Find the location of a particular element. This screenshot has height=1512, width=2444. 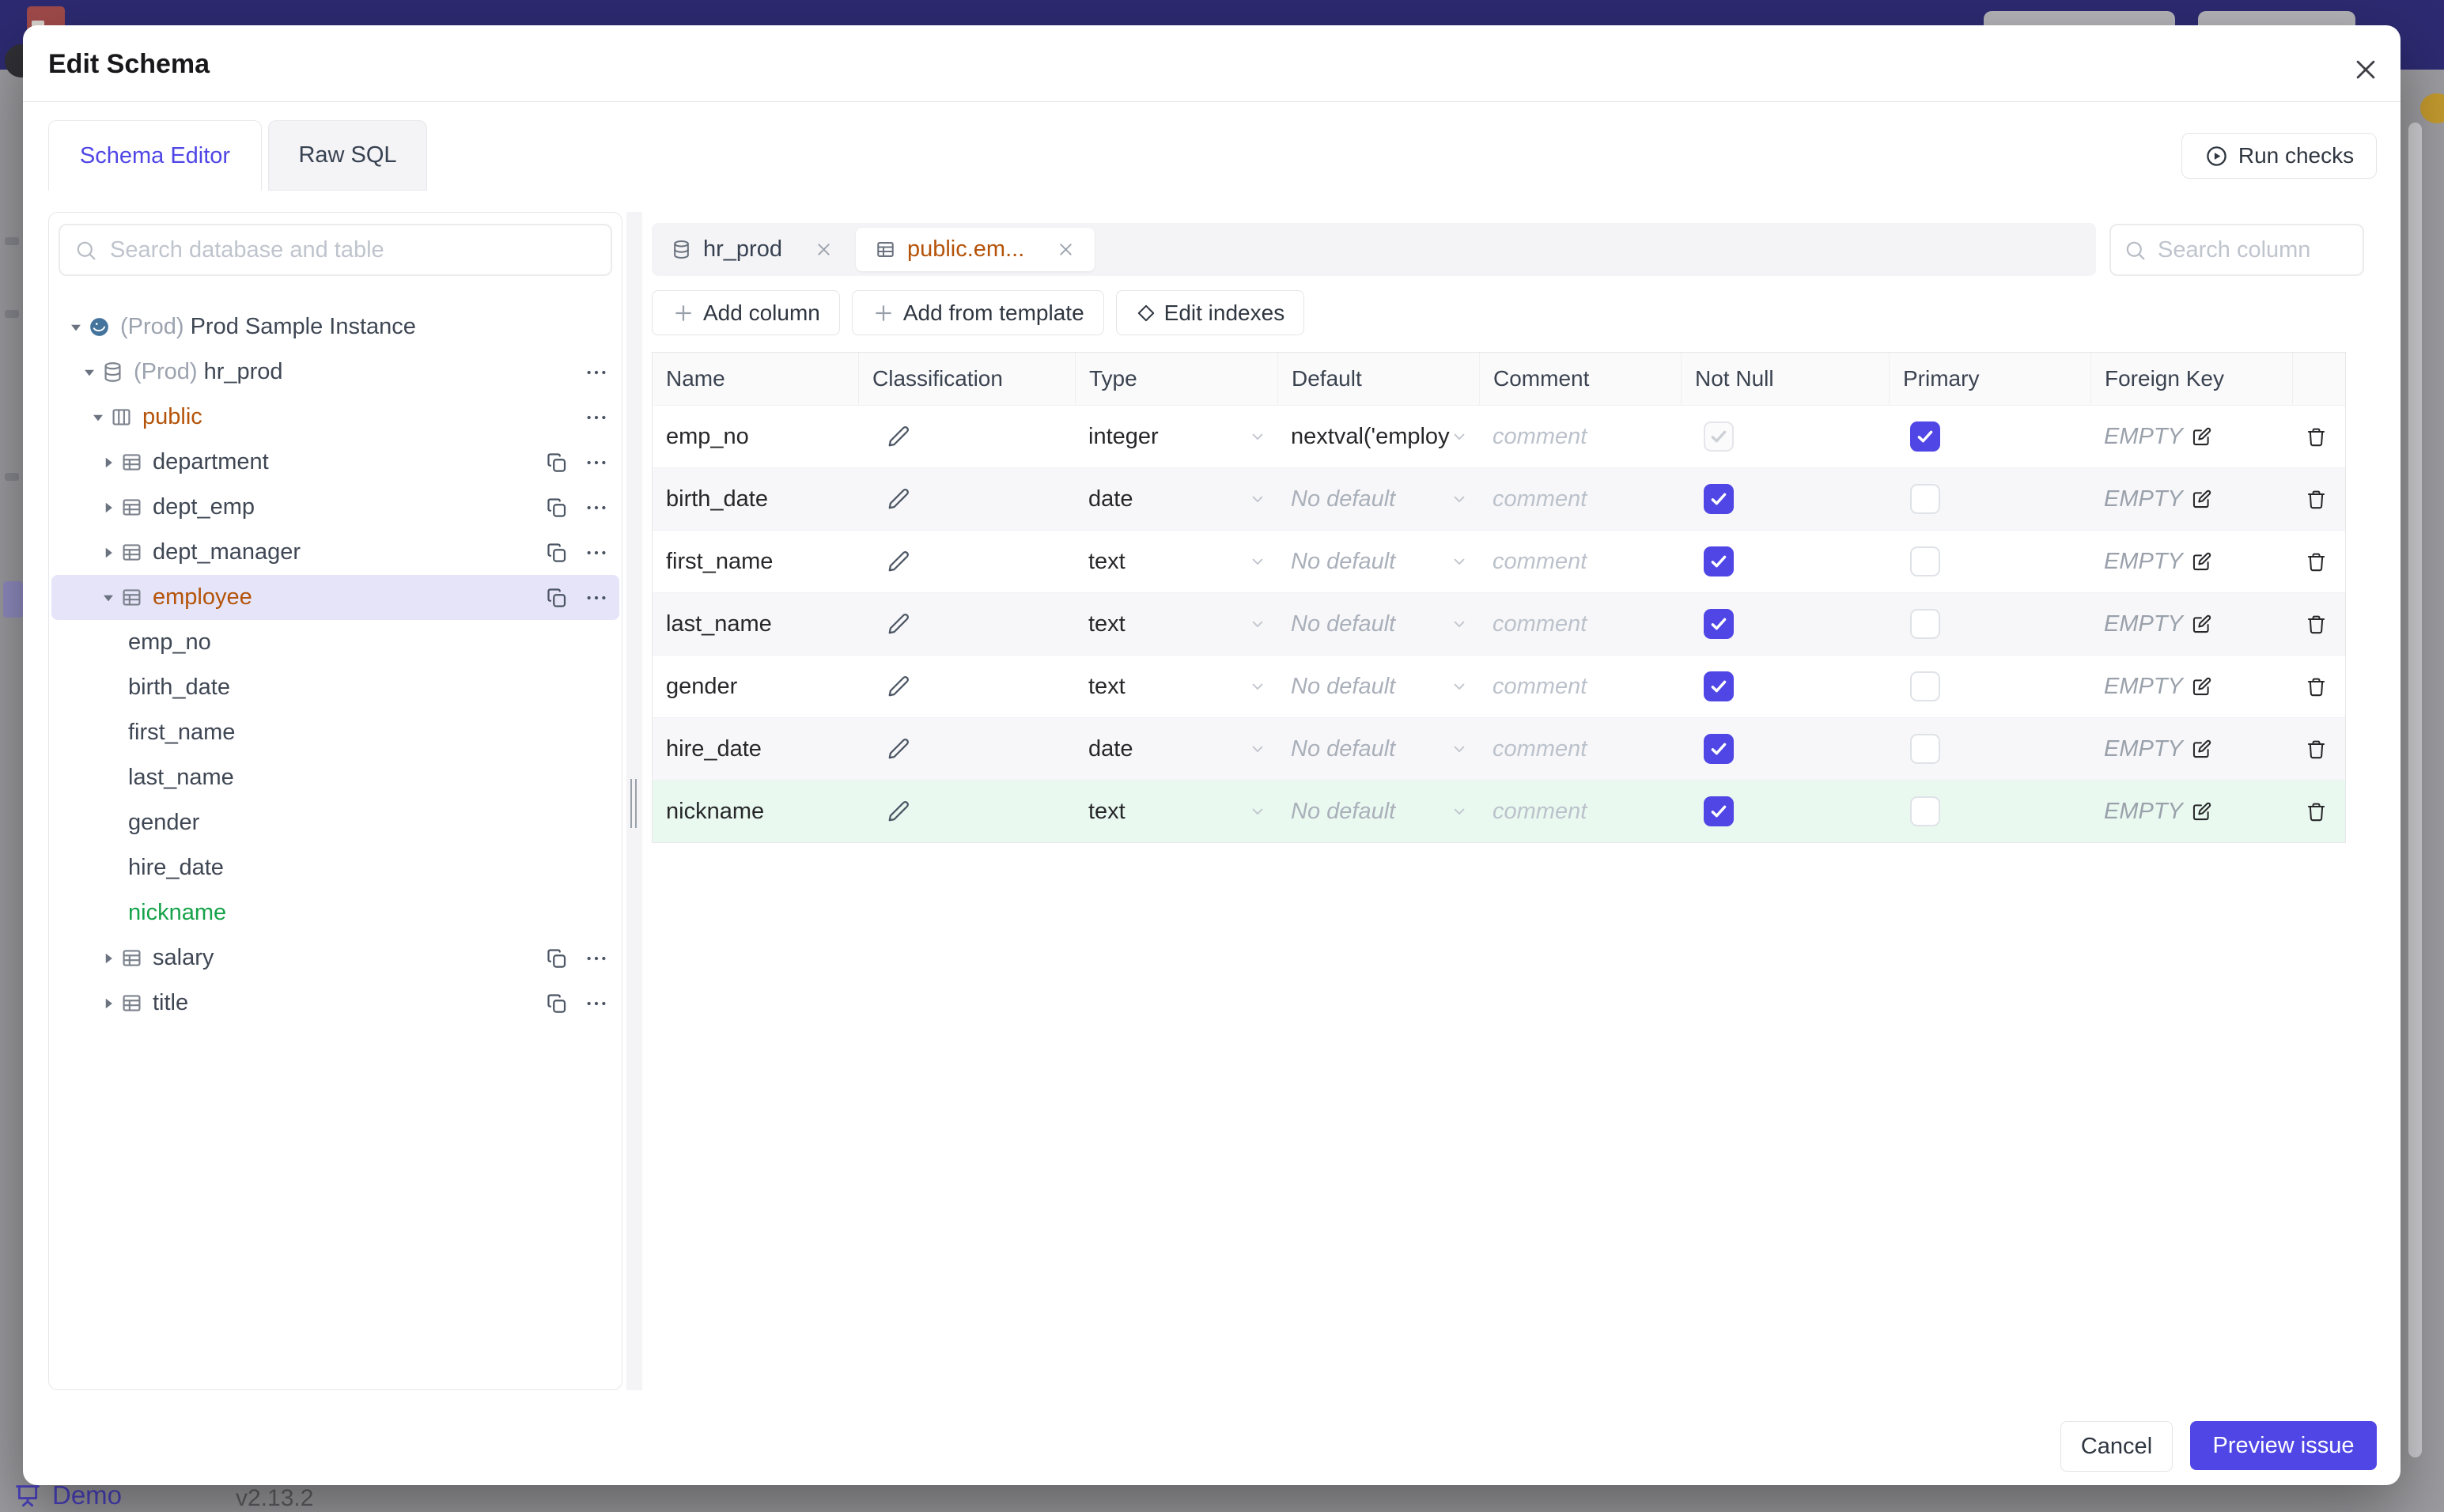

tree-item-title: title is located at coordinates (335, 1004).